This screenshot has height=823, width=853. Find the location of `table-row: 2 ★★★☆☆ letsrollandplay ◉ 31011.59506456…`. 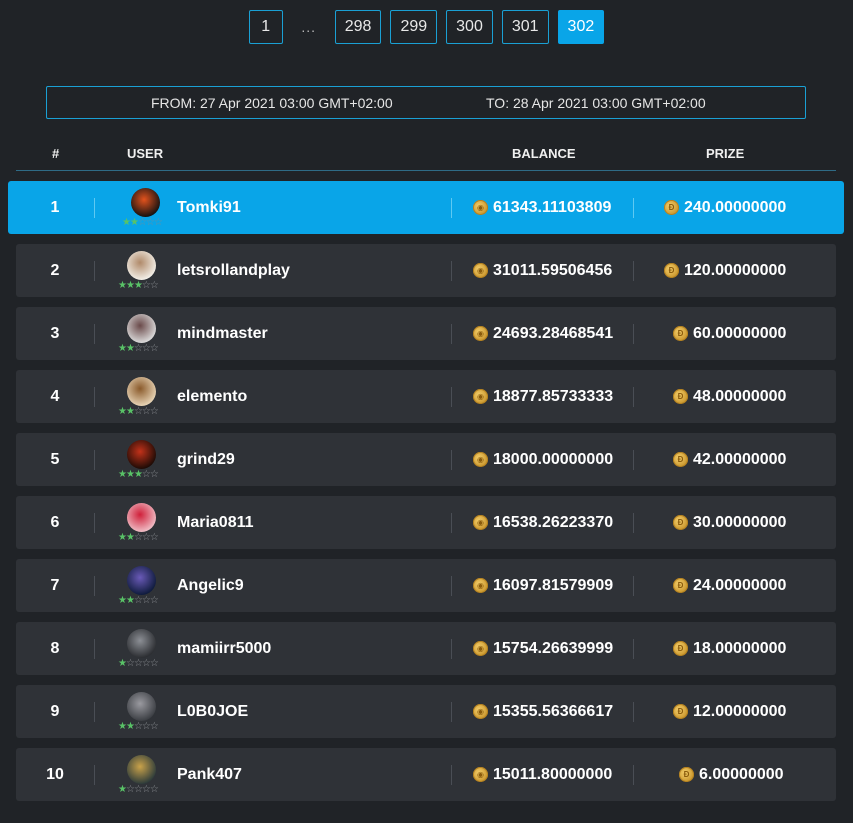

table-row: 2 ★★★☆☆ letsrollandplay ◉ 31011.59506456… is located at coordinates (426, 270).